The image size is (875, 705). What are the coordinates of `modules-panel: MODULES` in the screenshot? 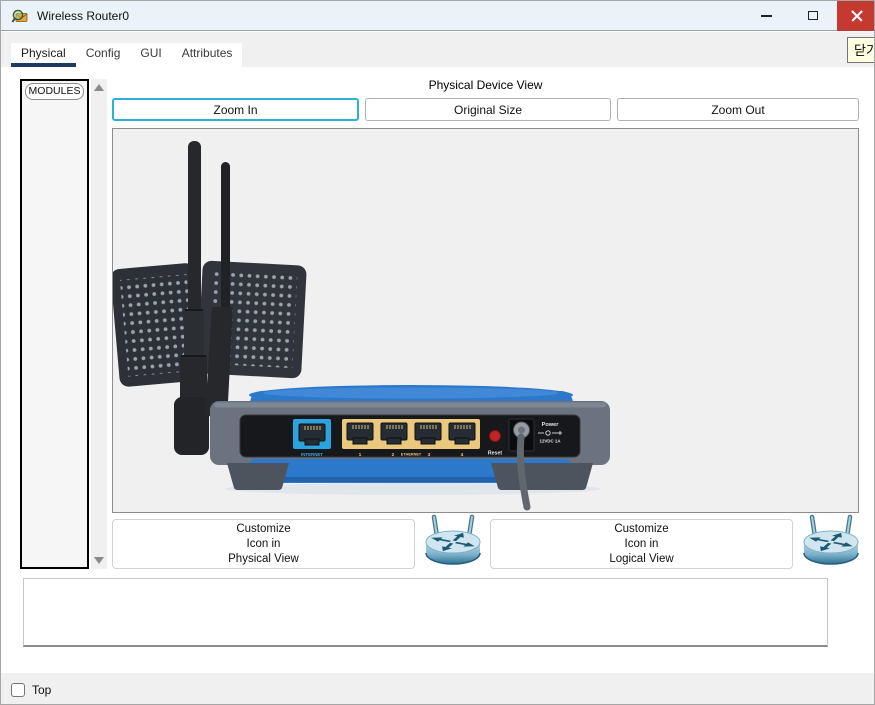 It's located at (54, 324).